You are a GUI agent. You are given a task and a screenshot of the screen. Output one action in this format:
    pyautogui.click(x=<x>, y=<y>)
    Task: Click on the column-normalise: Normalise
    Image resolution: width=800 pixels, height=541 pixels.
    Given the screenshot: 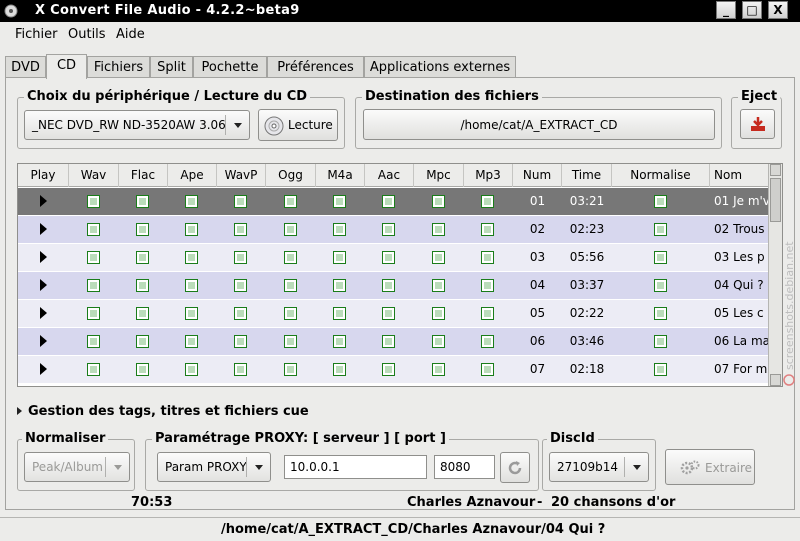 What is the action you would take?
    pyautogui.click(x=661, y=175)
    